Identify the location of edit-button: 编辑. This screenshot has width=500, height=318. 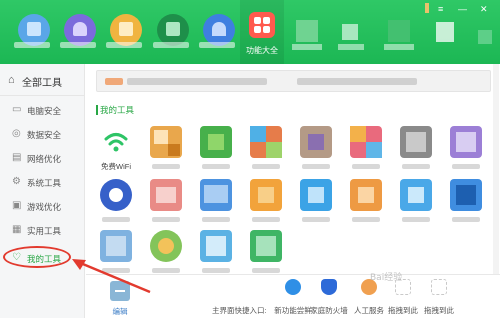
(120, 299).